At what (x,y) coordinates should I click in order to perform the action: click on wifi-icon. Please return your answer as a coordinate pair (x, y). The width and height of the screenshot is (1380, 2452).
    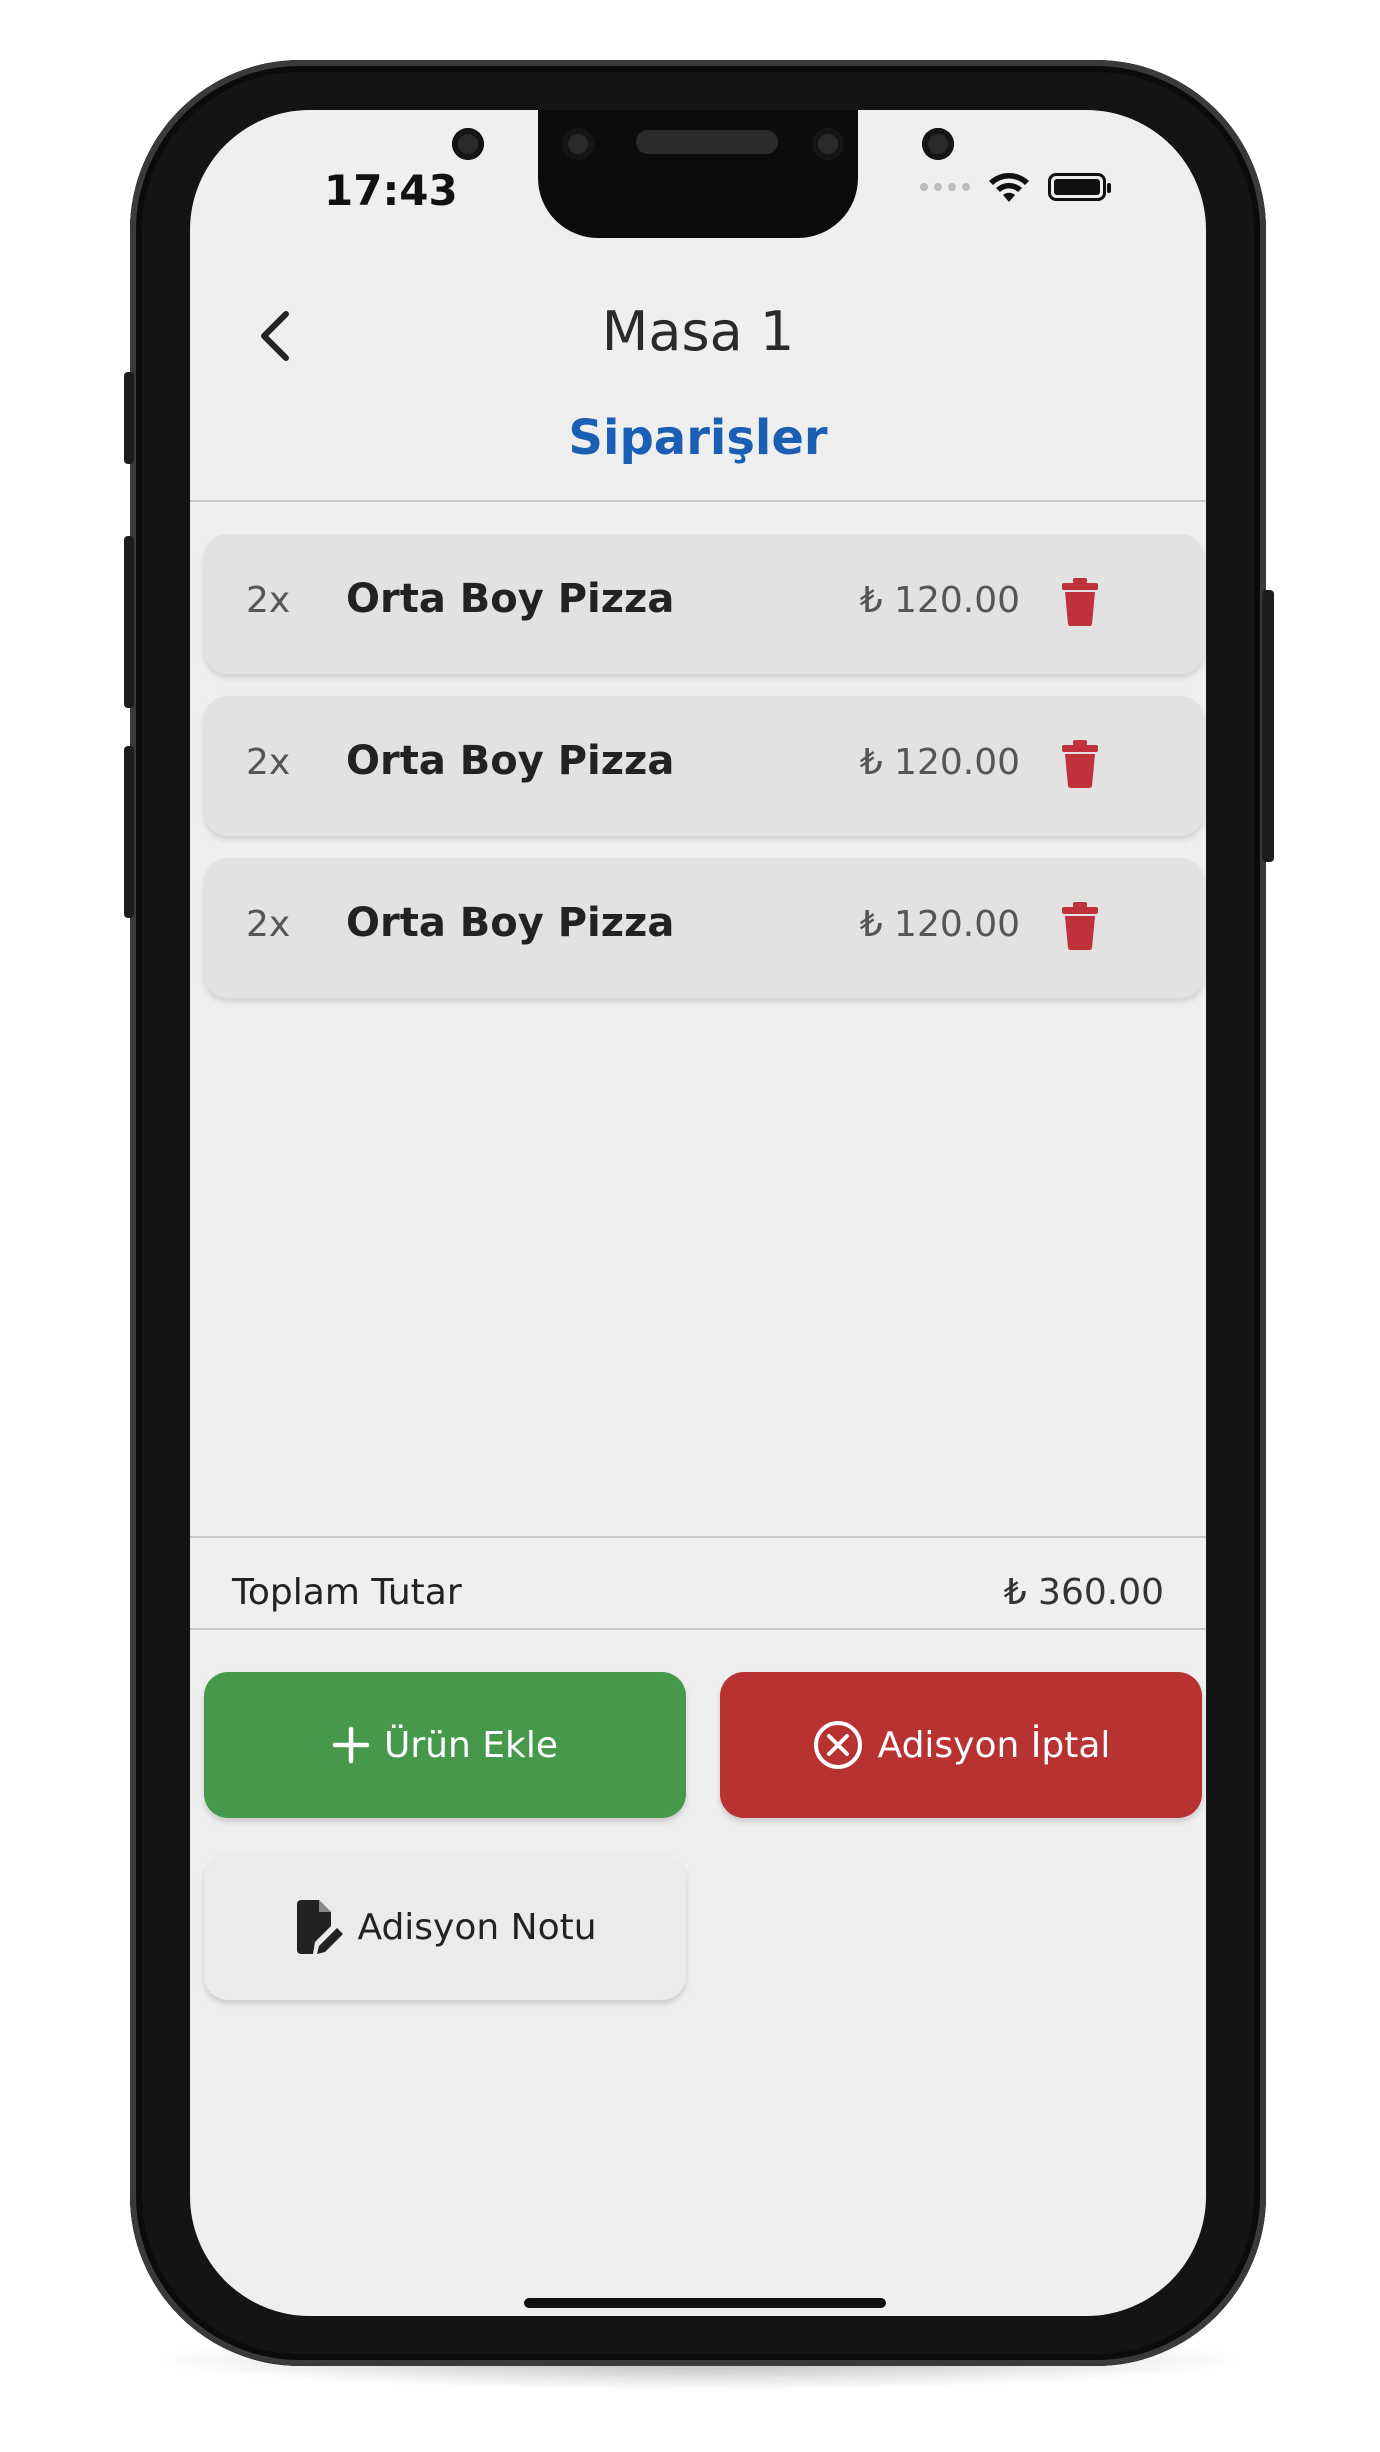
    Looking at the image, I should click on (1009, 187).